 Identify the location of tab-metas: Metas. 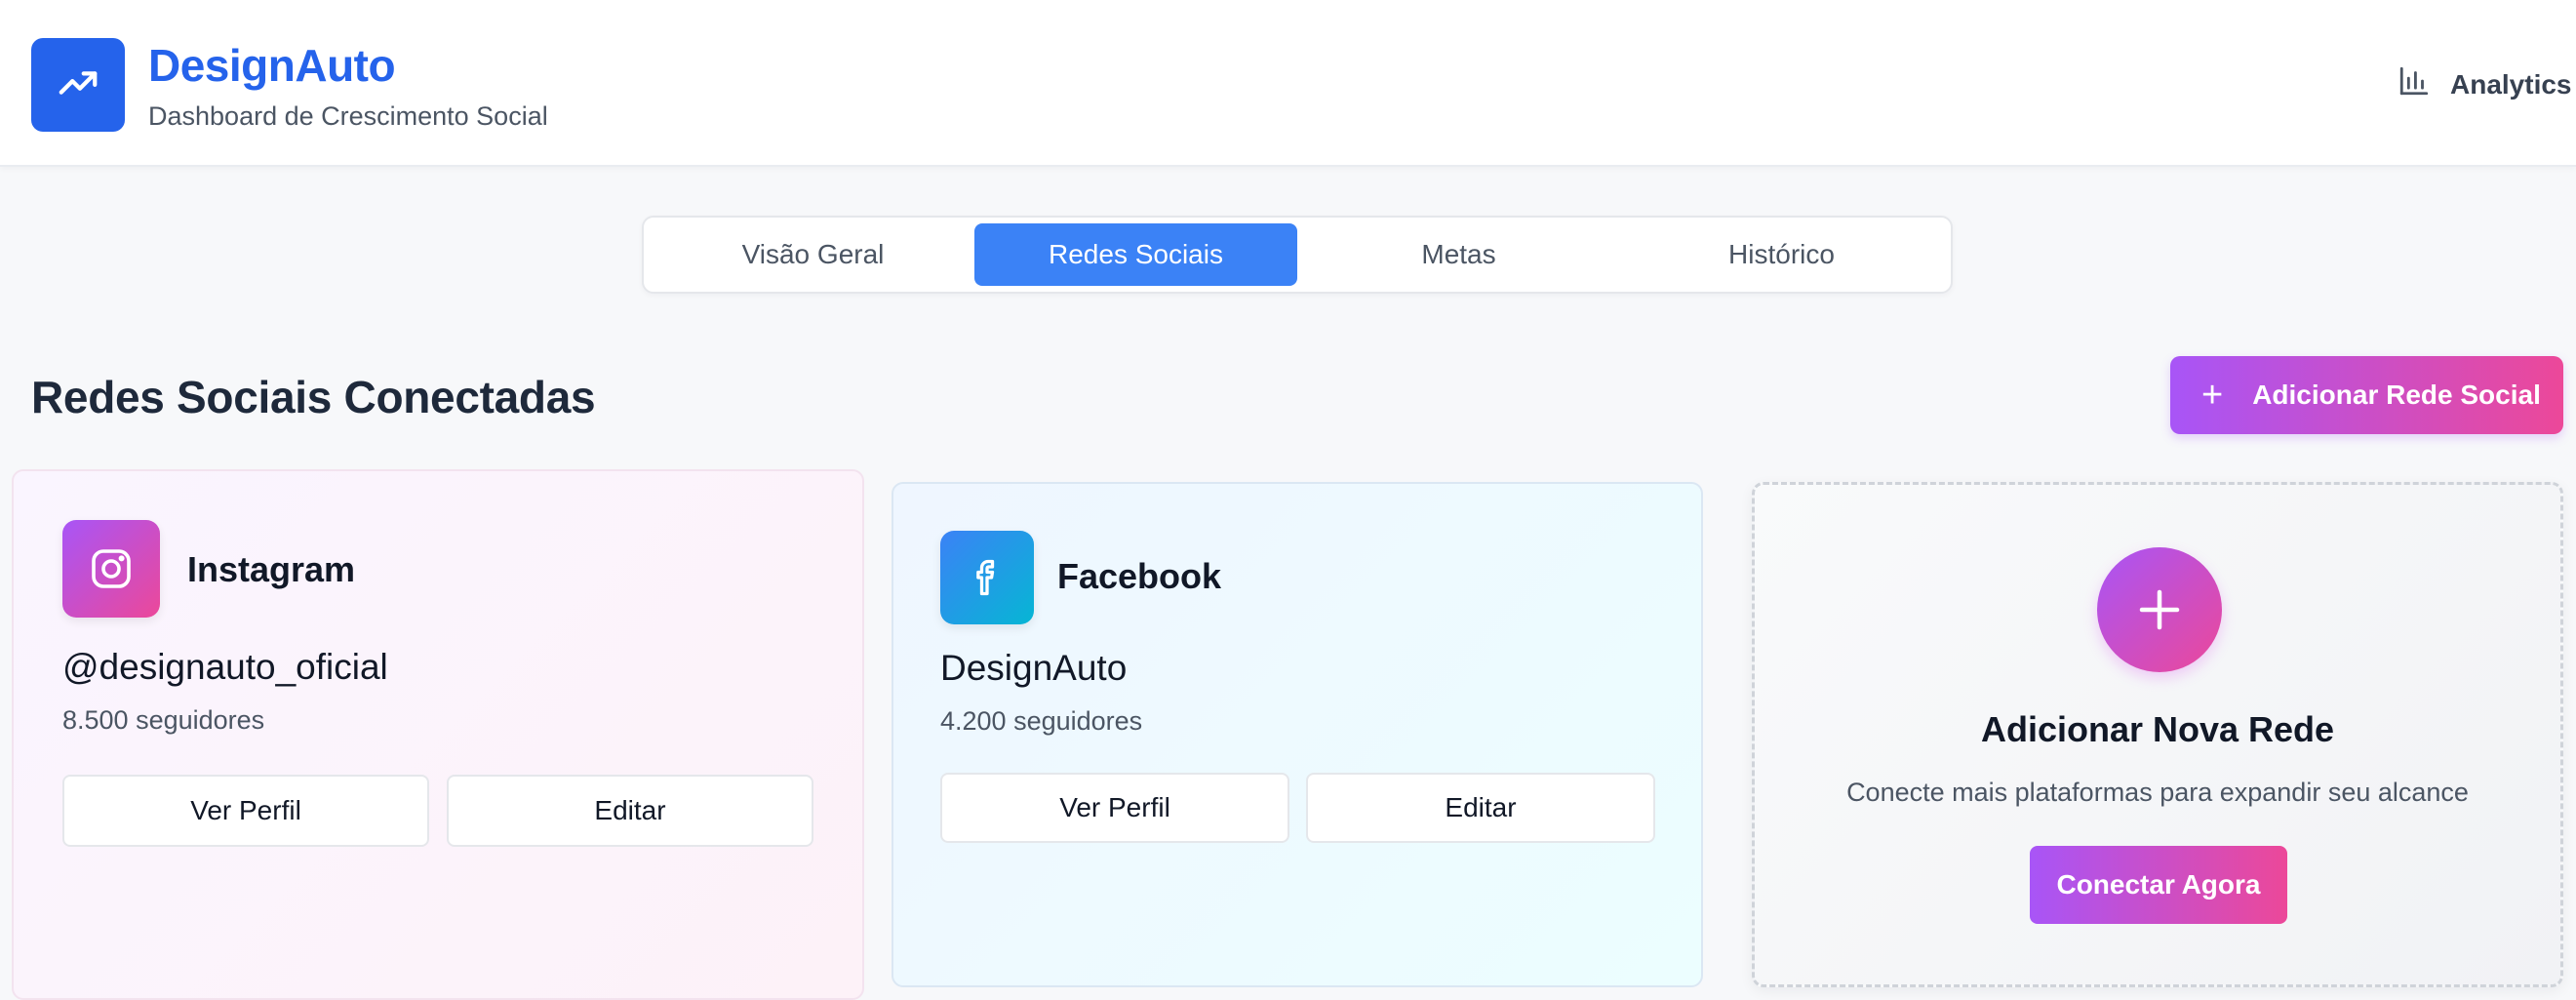
(1458, 254).